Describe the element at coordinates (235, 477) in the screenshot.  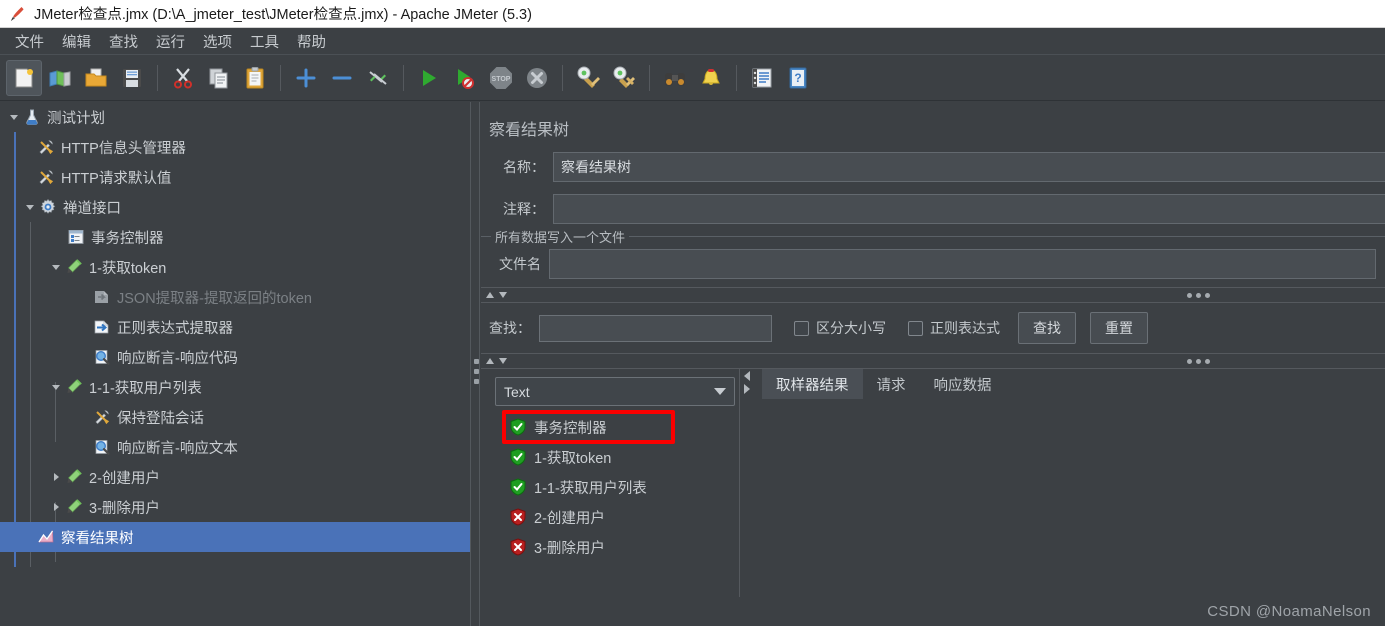
I see `tree-node-sampler-create-user: 2-创建用户` at that location.